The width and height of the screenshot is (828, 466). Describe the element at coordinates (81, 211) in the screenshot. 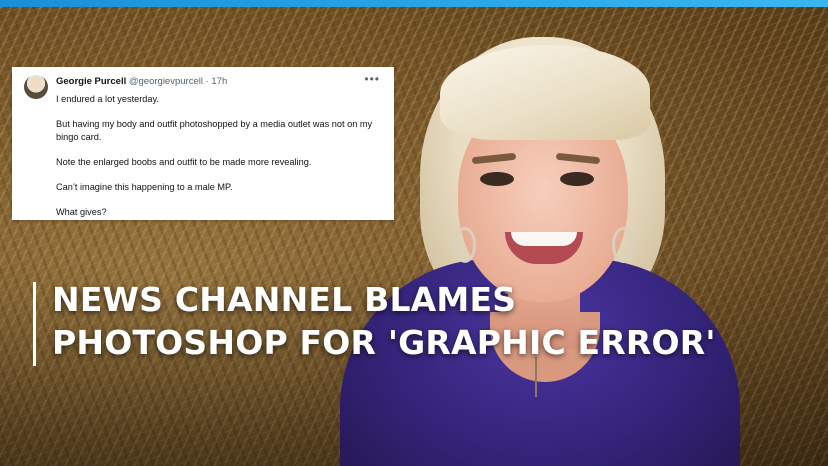

I see `tweet-line: What gives?` at that location.